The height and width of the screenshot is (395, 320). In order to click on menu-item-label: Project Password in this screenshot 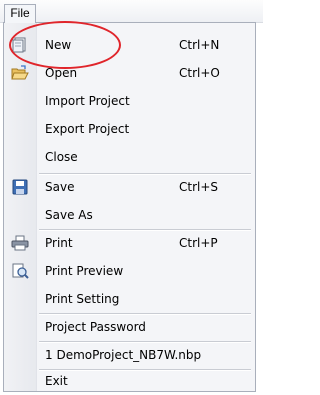, I will do `click(95, 327)`.